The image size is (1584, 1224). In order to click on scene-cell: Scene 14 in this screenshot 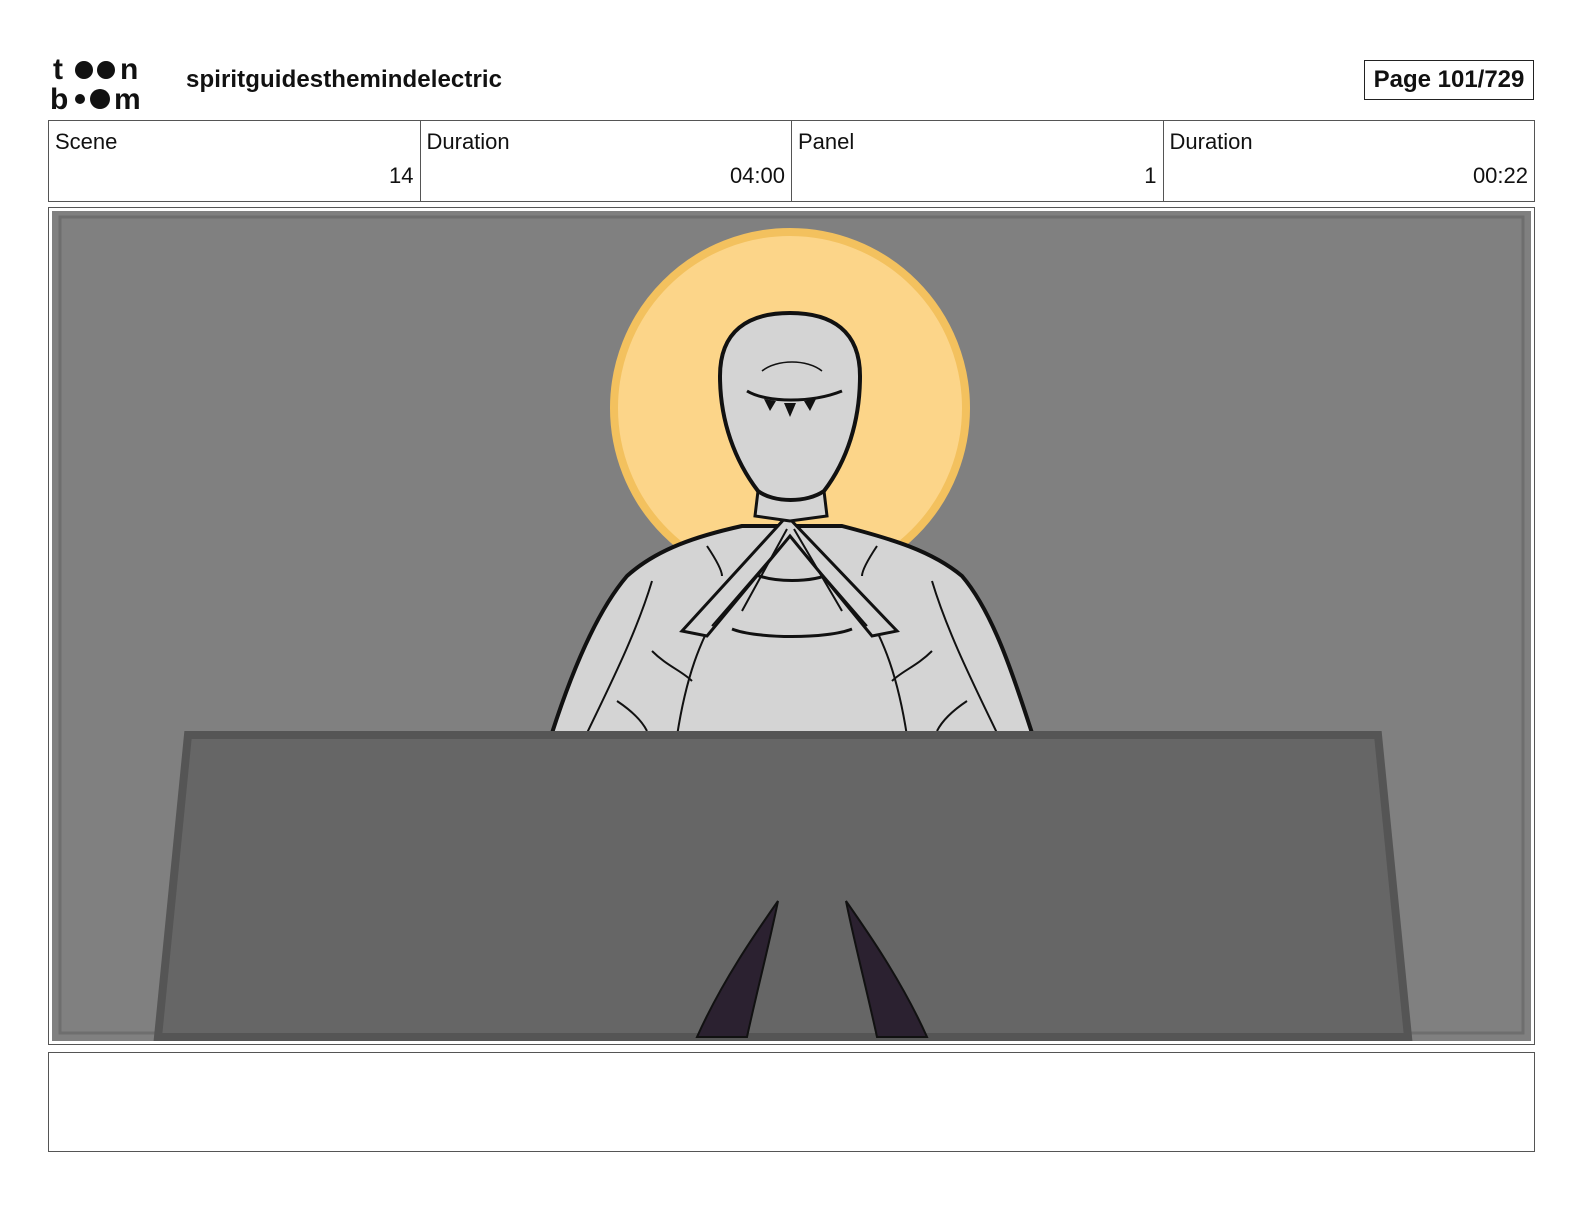, I will do `click(235, 161)`.